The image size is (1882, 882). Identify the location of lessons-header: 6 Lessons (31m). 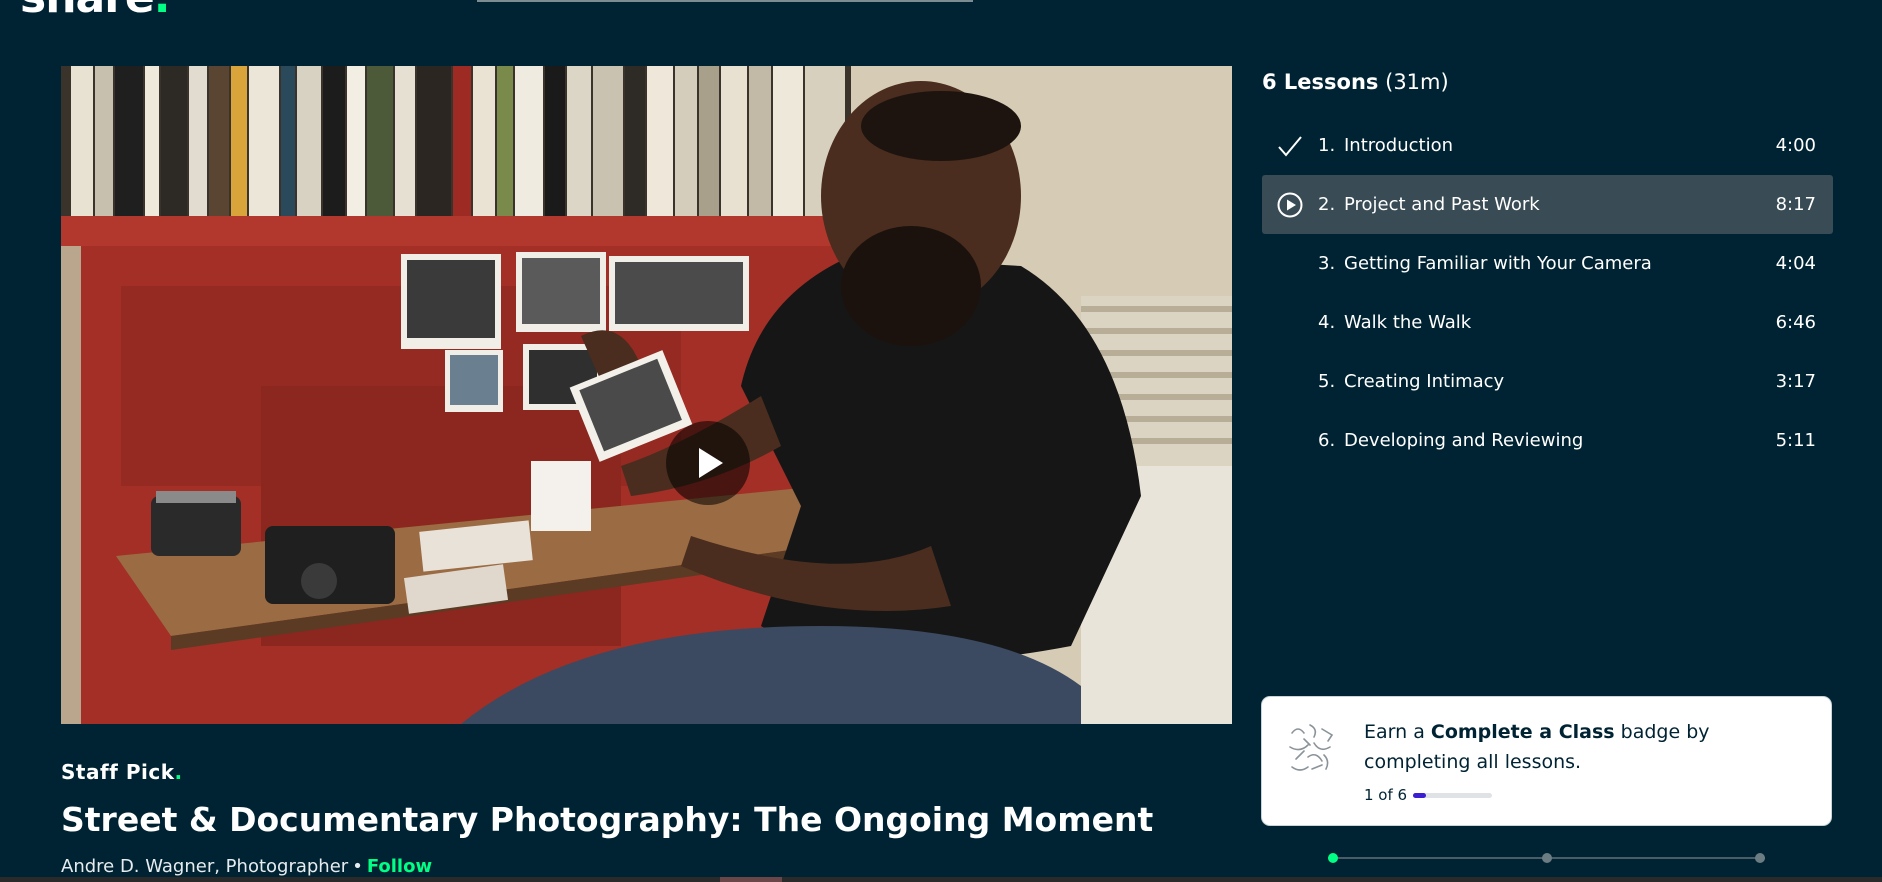
(1355, 82).